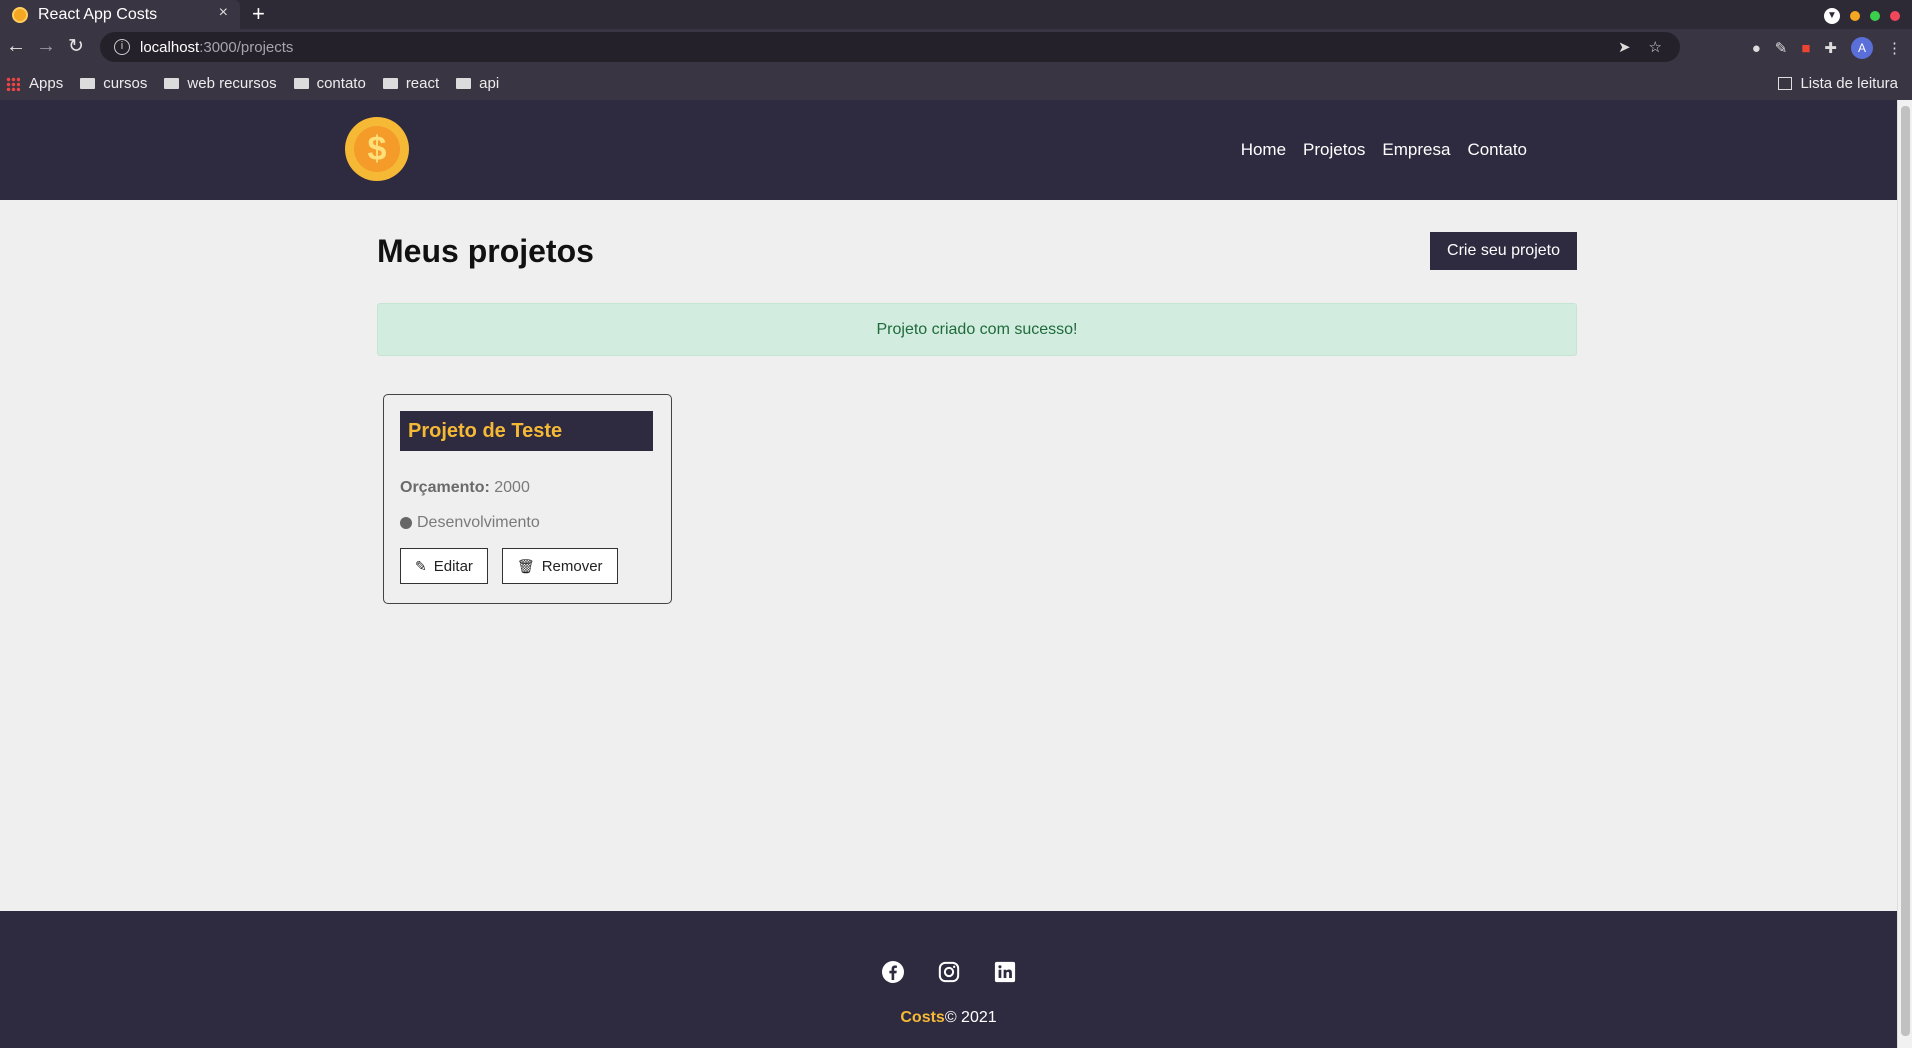  What do you see at coordinates (46, 83) in the screenshot?
I see `bookmark-label: Apps` at bounding box center [46, 83].